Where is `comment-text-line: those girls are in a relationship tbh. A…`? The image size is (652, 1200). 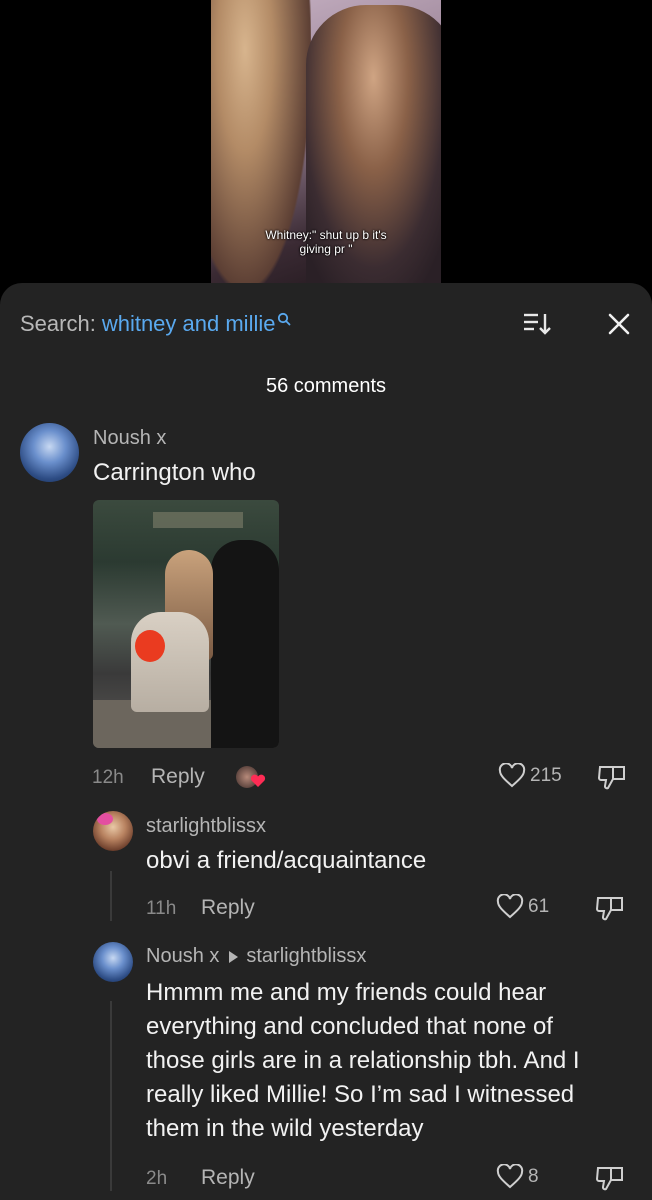 comment-text-line: those girls are in a relationship tbh. A… is located at coordinates (363, 1060).